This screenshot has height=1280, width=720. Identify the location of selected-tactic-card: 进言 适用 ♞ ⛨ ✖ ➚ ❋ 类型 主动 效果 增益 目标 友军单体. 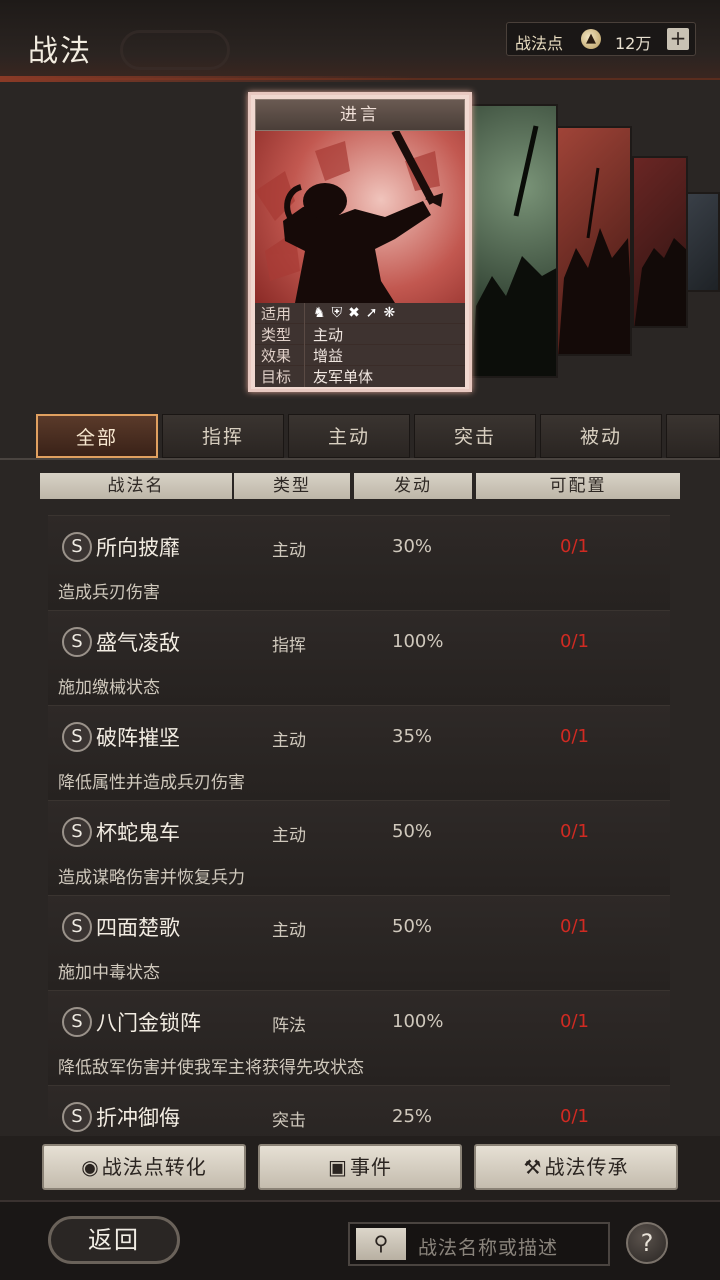
(360, 242).